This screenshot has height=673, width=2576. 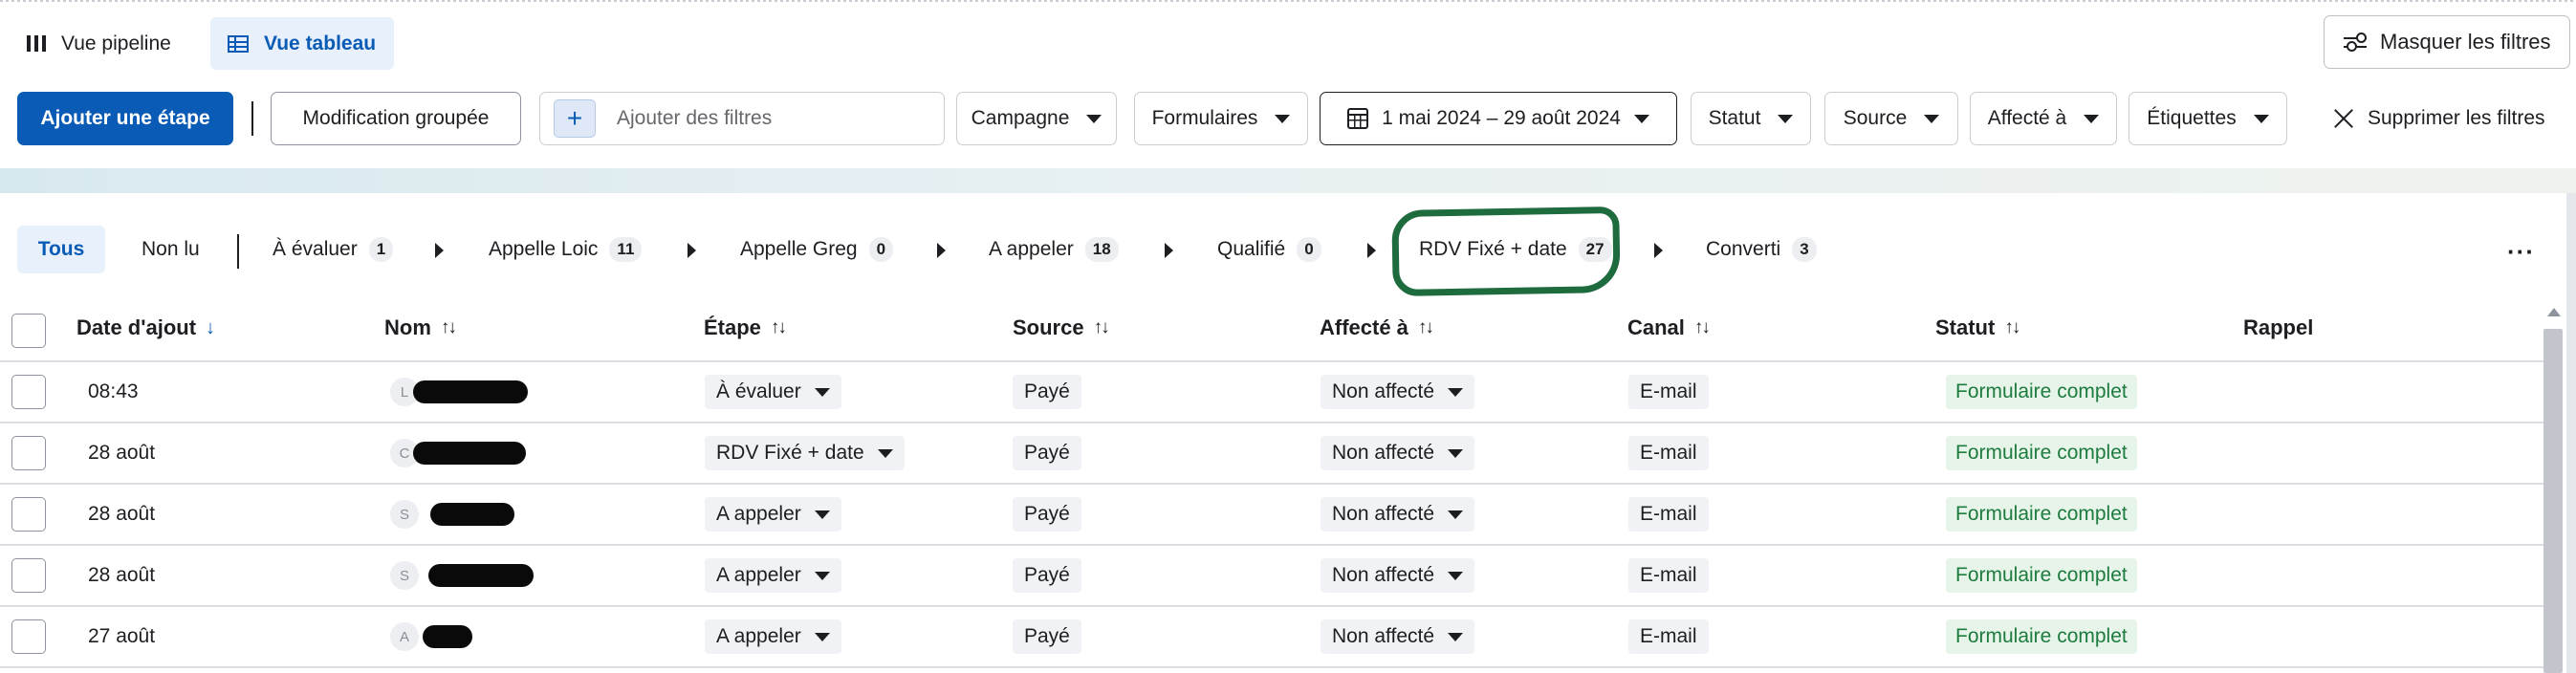 I want to click on column-header-source: Source ↑↓, so click(x=1061, y=327).